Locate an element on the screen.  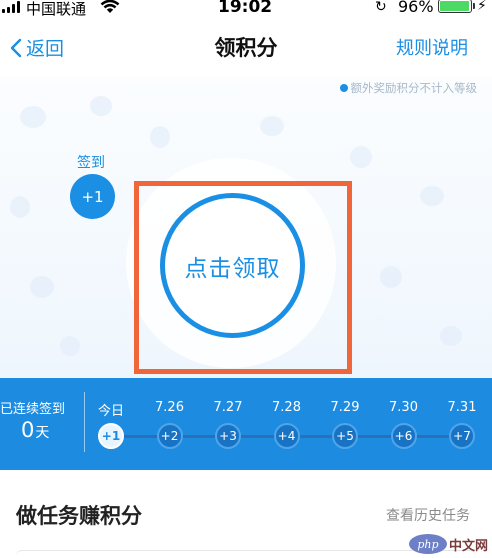
battery-percent: 96% is located at coordinates (416, 8).